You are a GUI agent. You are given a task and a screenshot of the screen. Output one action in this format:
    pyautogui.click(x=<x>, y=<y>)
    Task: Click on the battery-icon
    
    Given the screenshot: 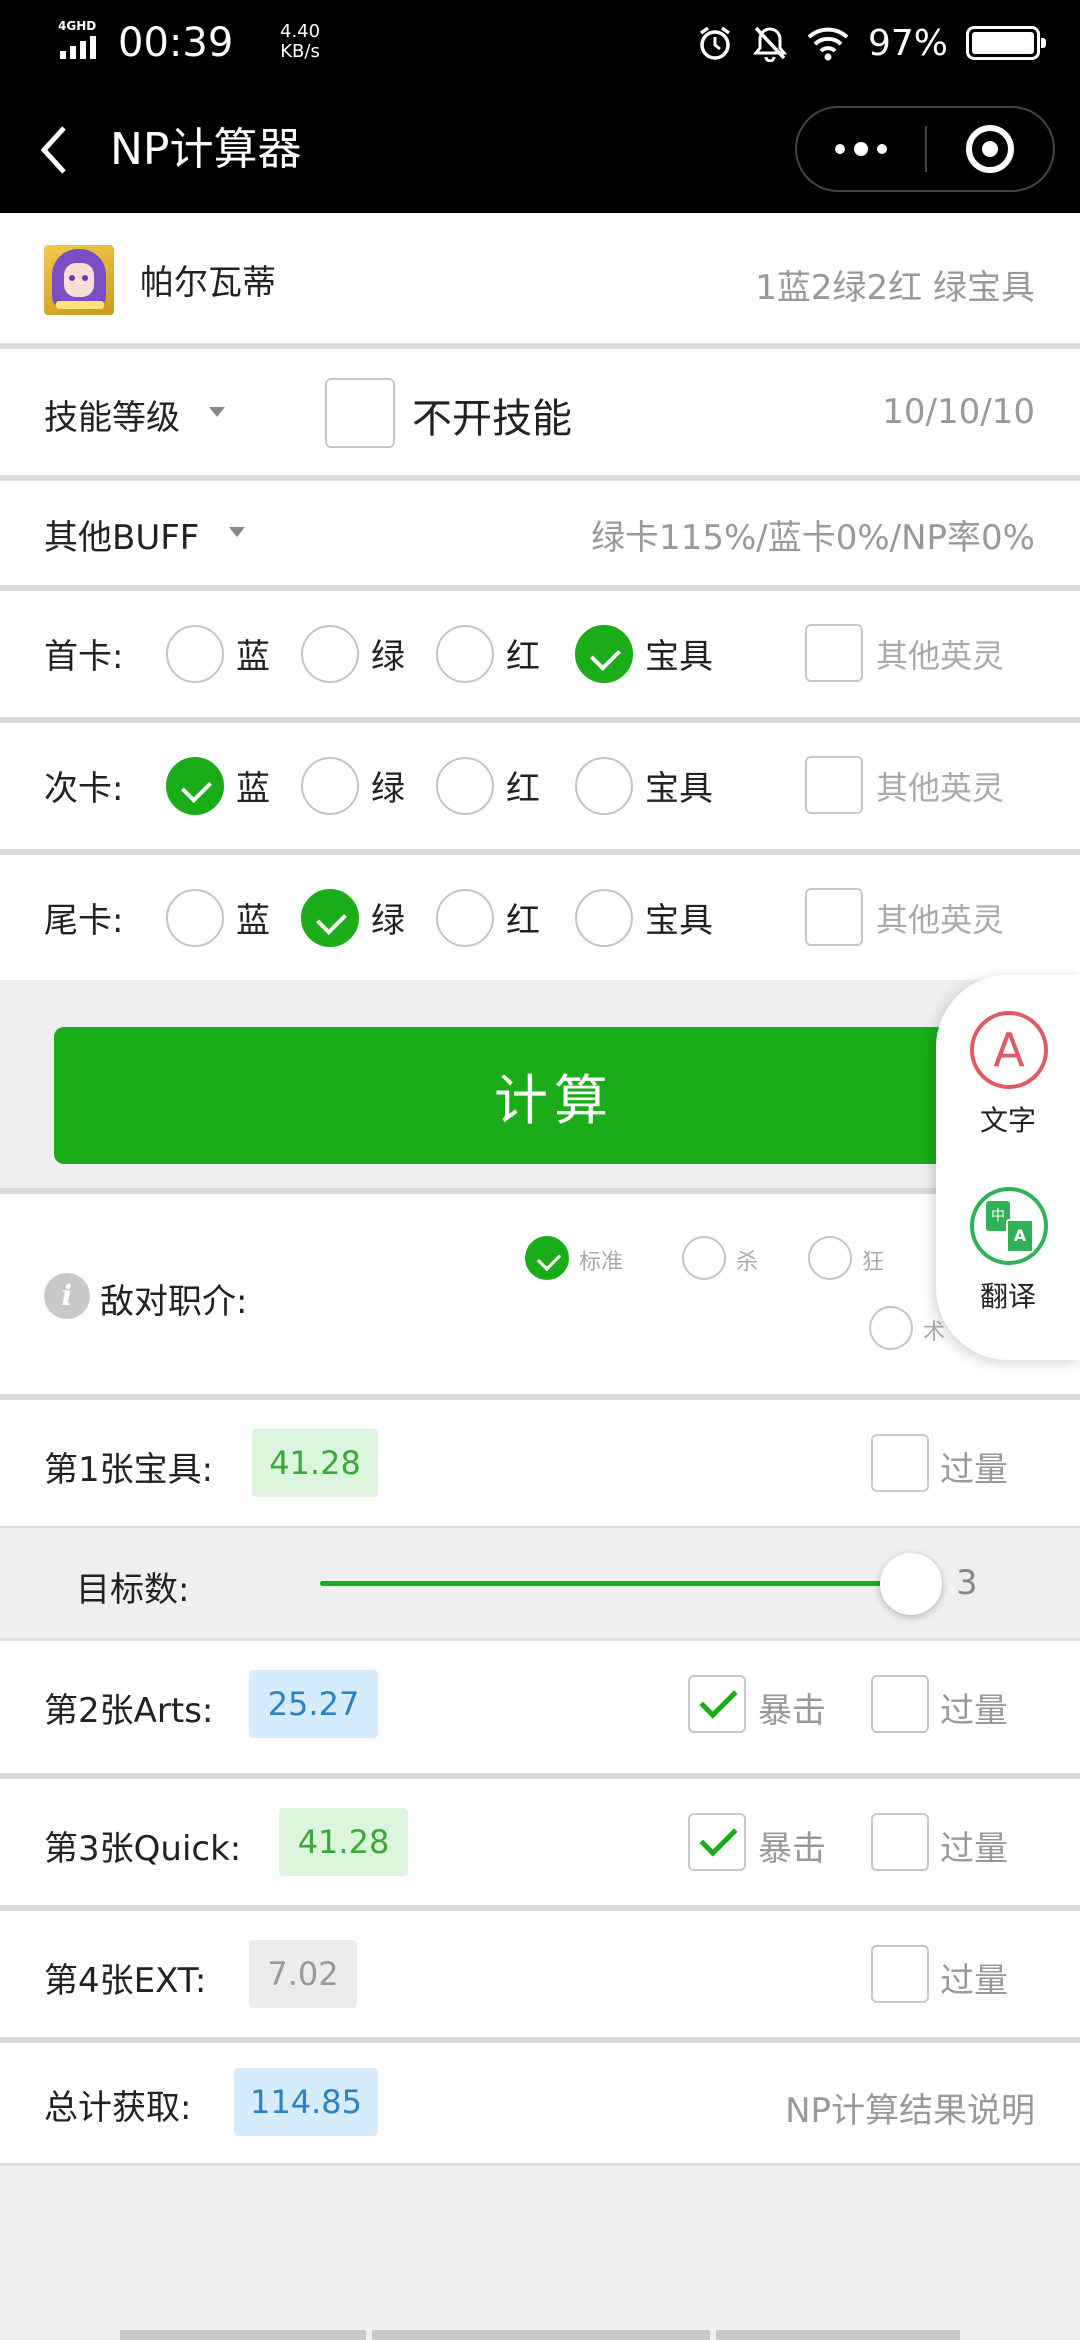 What is the action you would take?
    pyautogui.click(x=1006, y=43)
    